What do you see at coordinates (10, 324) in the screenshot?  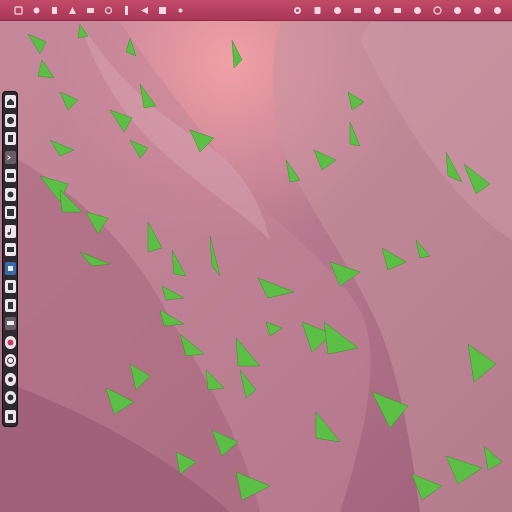 I see `monitor-icon` at bounding box center [10, 324].